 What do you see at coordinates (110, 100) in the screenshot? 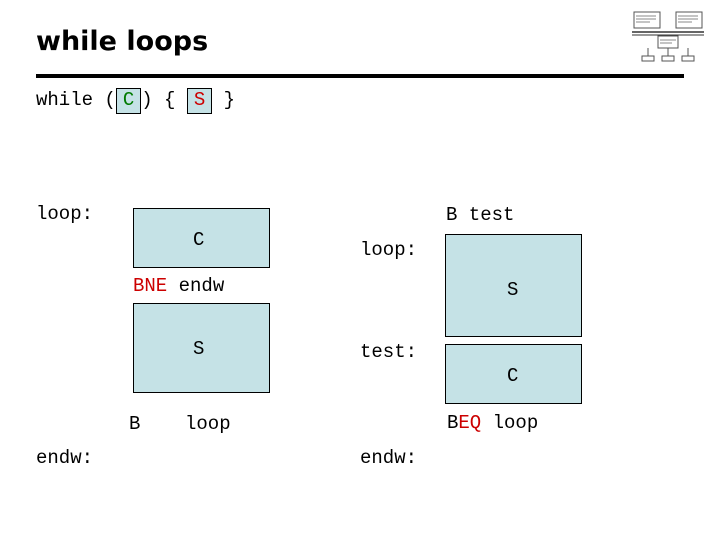
I see `code-paren-open: (` at bounding box center [110, 100].